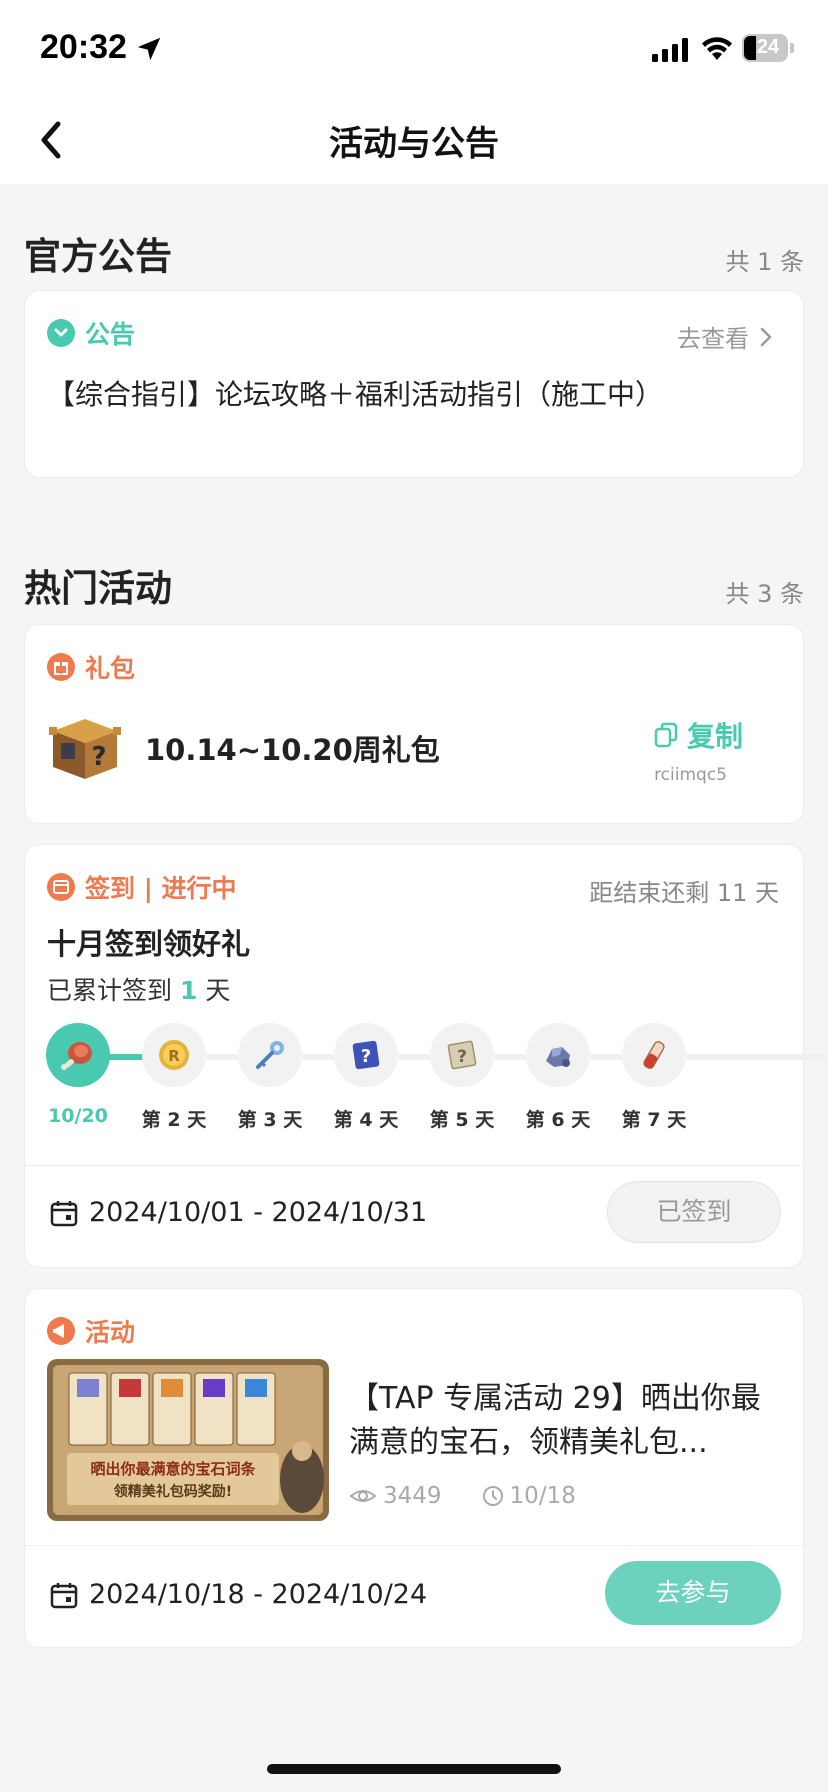 This screenshot has width=828, height=1792. I want to click on checkin-day-label: 第 3 天, so click(270, 1120).